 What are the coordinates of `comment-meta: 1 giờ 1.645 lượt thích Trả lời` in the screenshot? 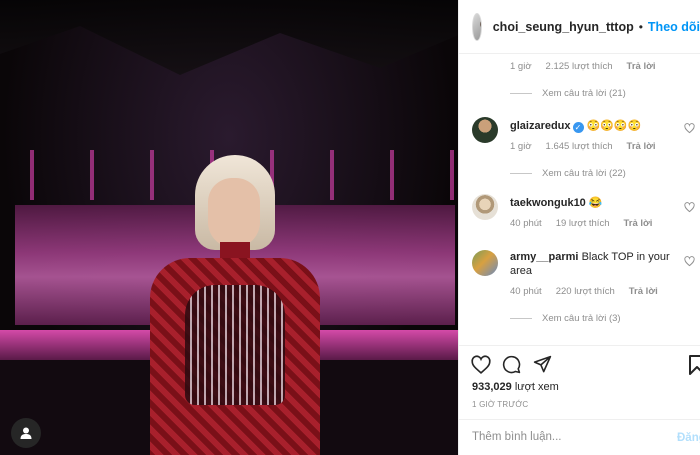 It's located at (579, 146).